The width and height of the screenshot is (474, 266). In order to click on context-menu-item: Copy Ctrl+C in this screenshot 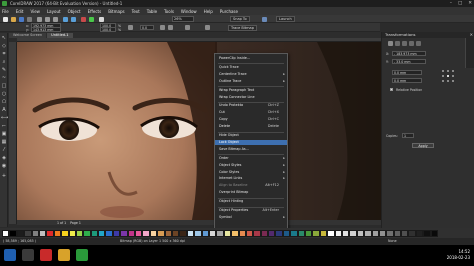, I will do `click(251, 119)`.